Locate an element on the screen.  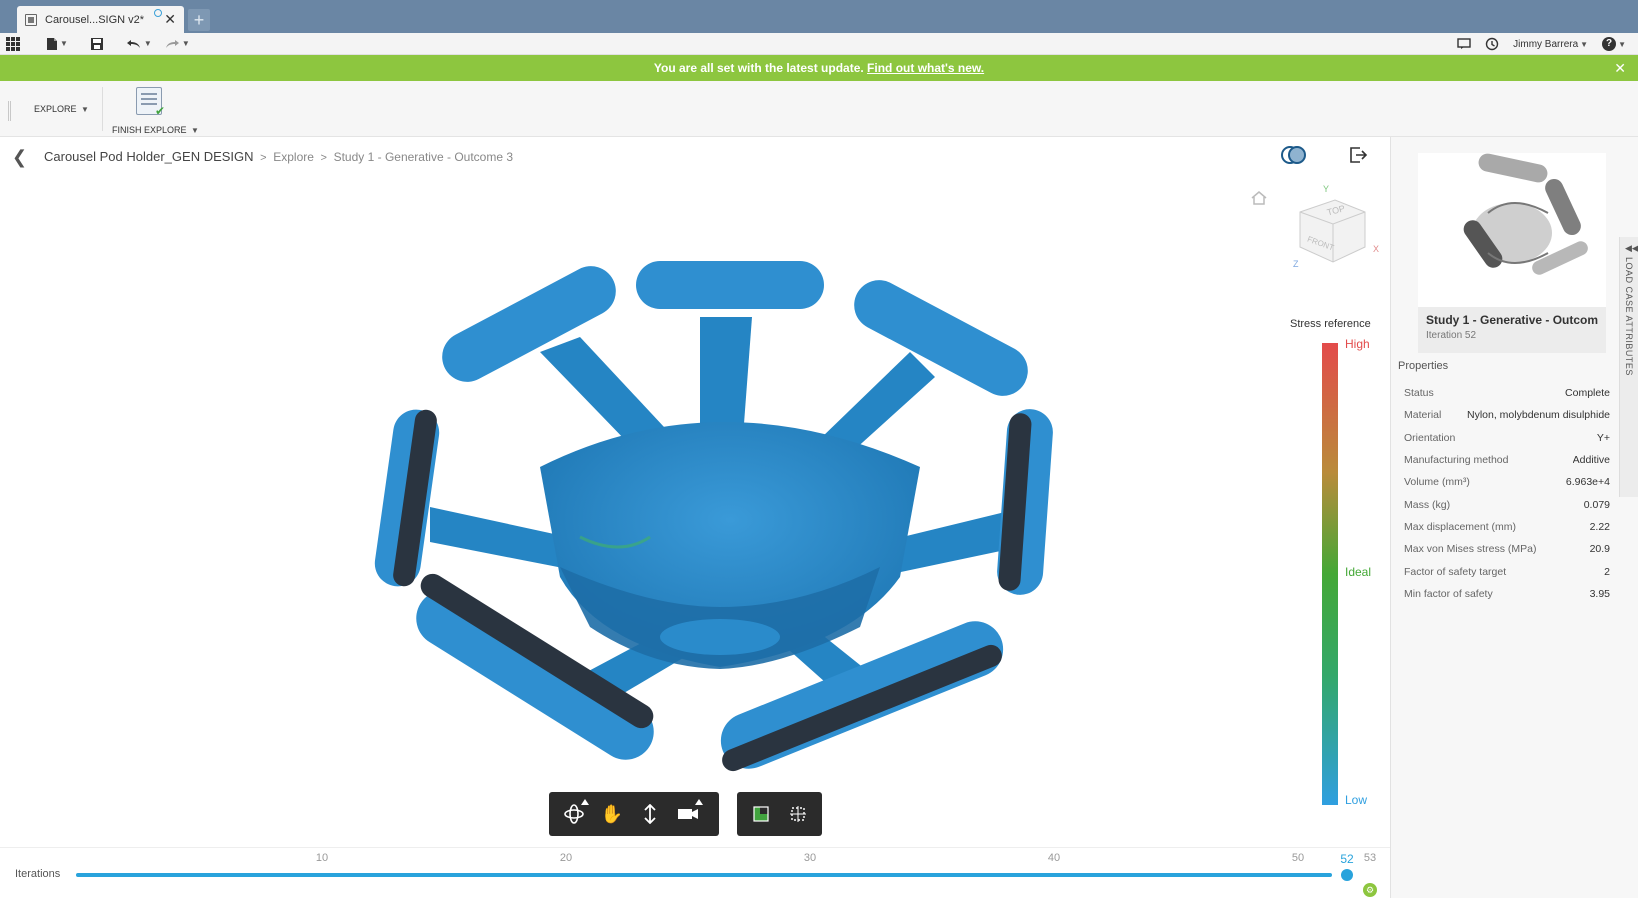
property-key: Material is located at coordinates (1423, 415).